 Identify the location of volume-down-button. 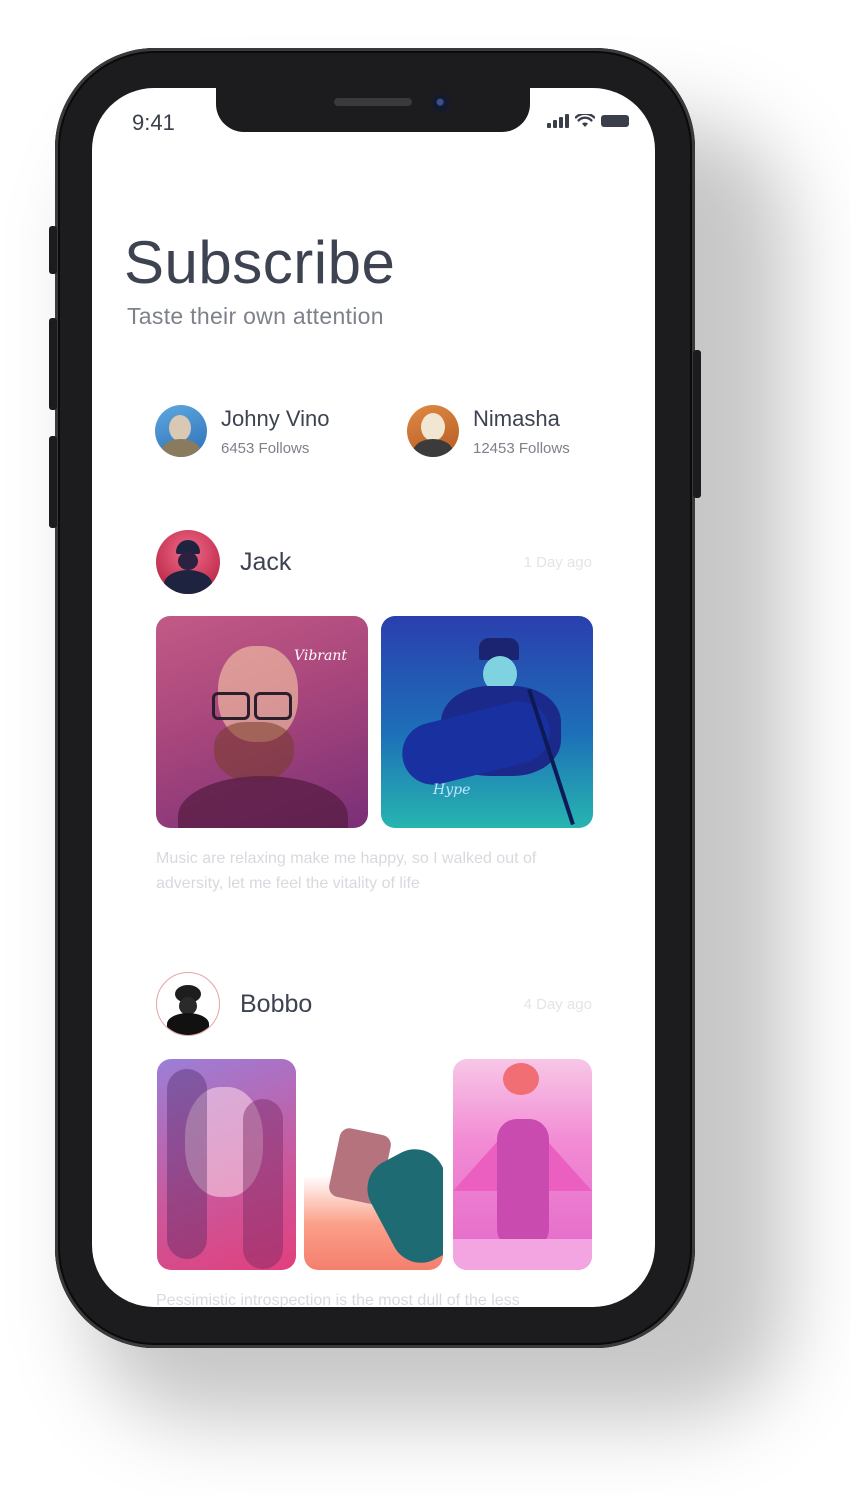
(53, 482).